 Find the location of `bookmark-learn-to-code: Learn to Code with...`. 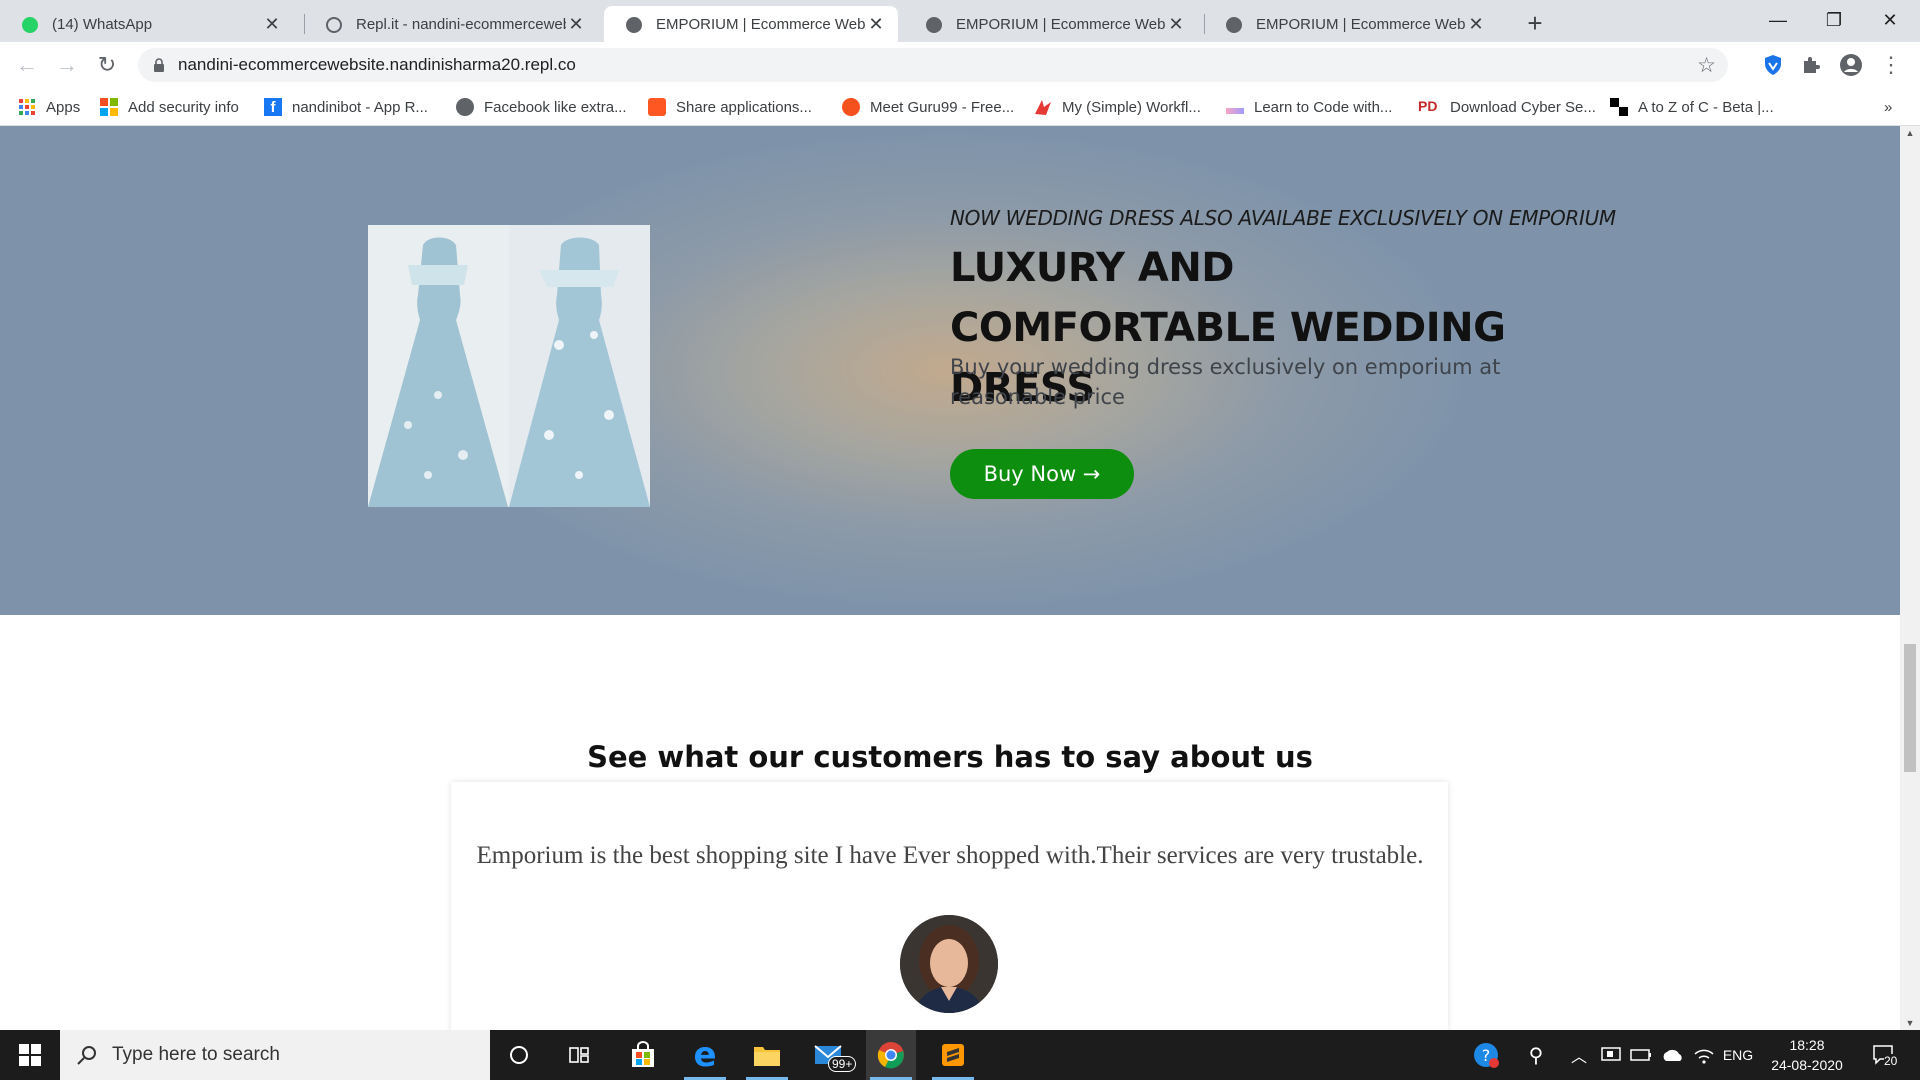

bookmark-learn-to-code: Learn to Code with... is located at coordinates (1309, 107).